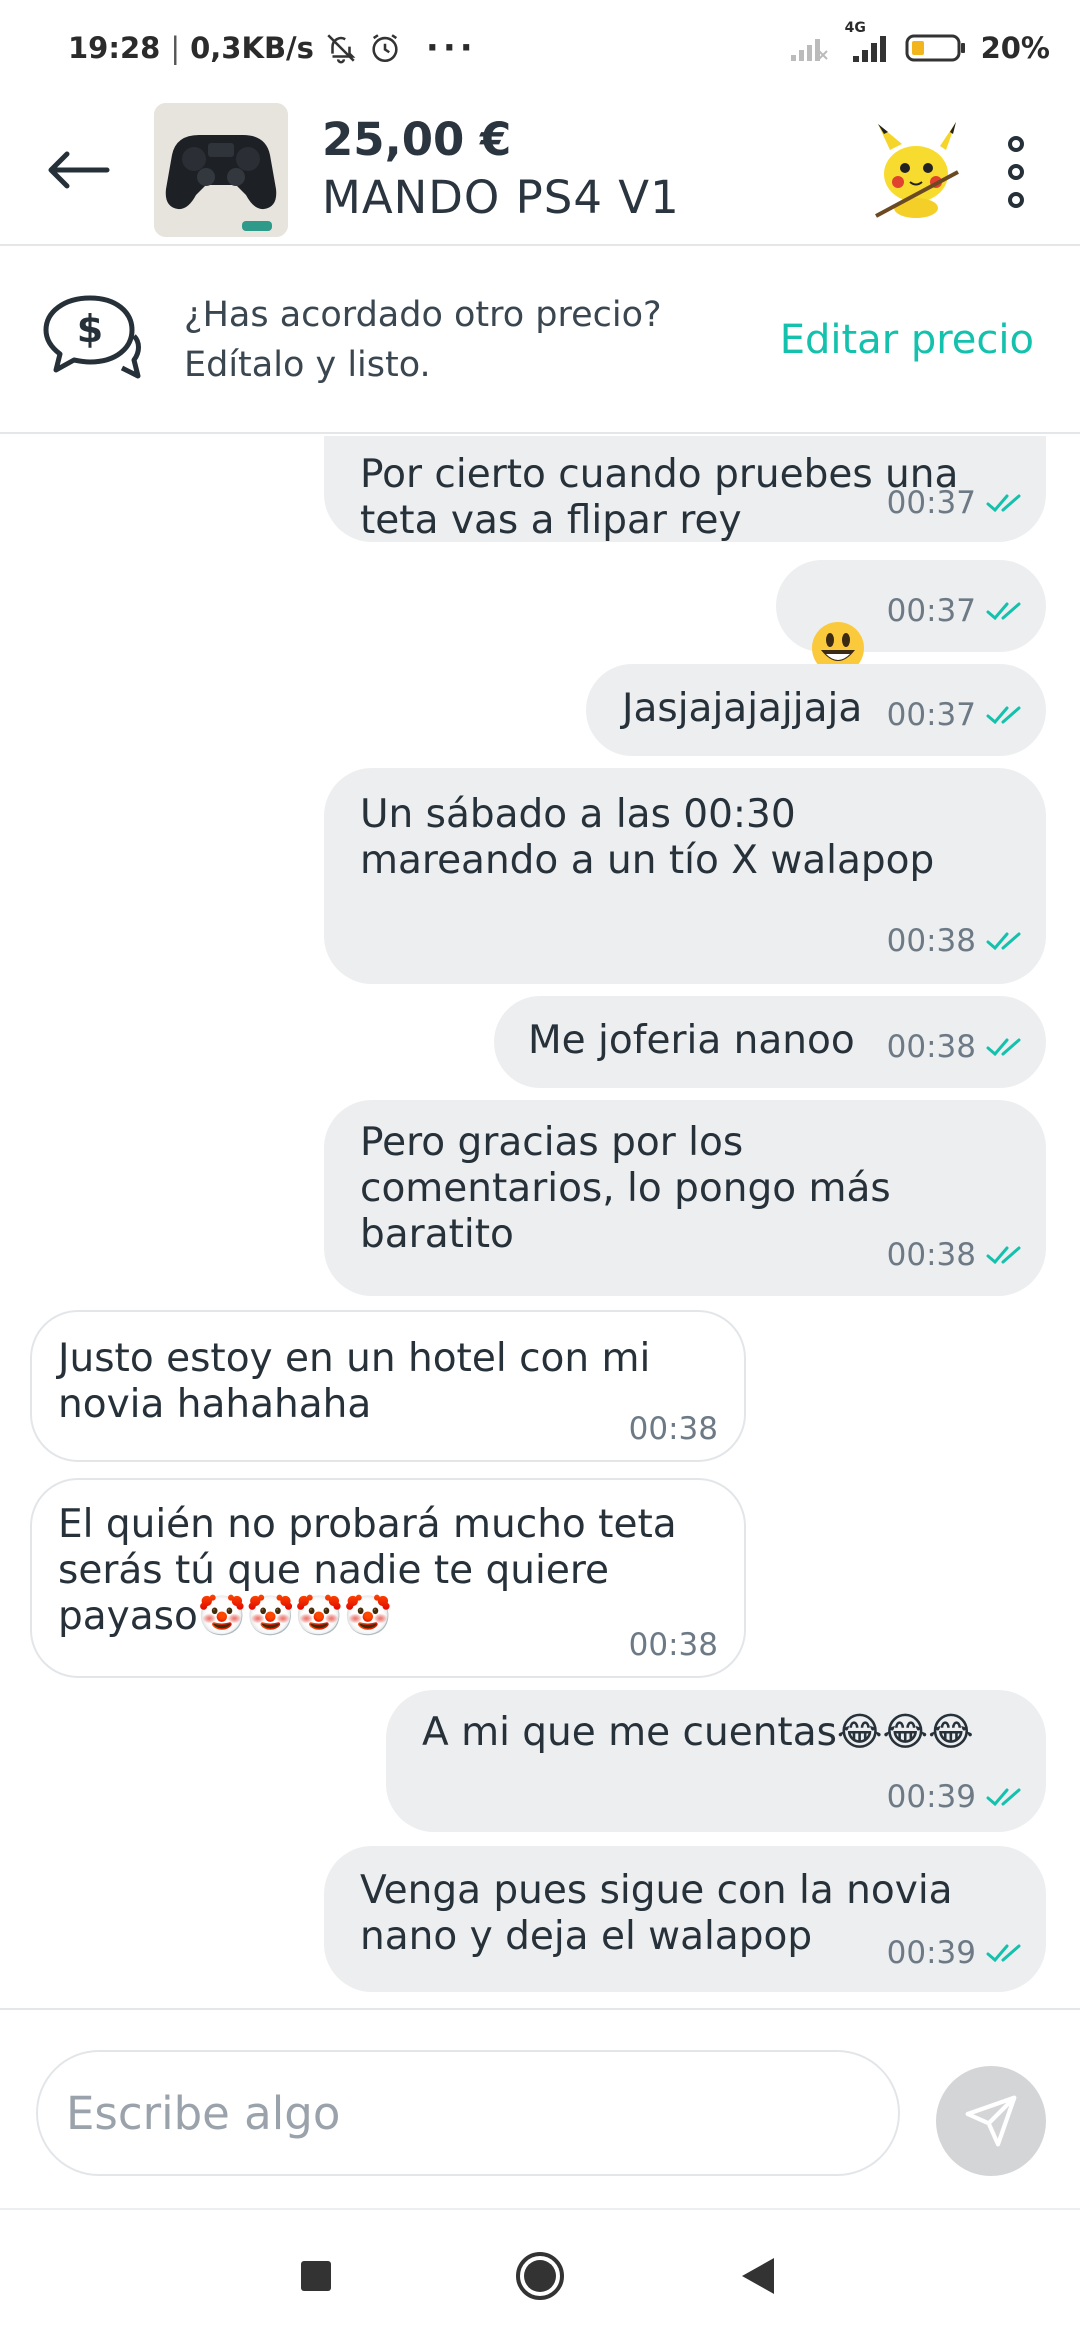 Image resolution: width=1080 pixels, height=2340 pixels. Describe the element at coordinates (855, 28) in the screenshot. I see `network-type-label: 4G` at that location.